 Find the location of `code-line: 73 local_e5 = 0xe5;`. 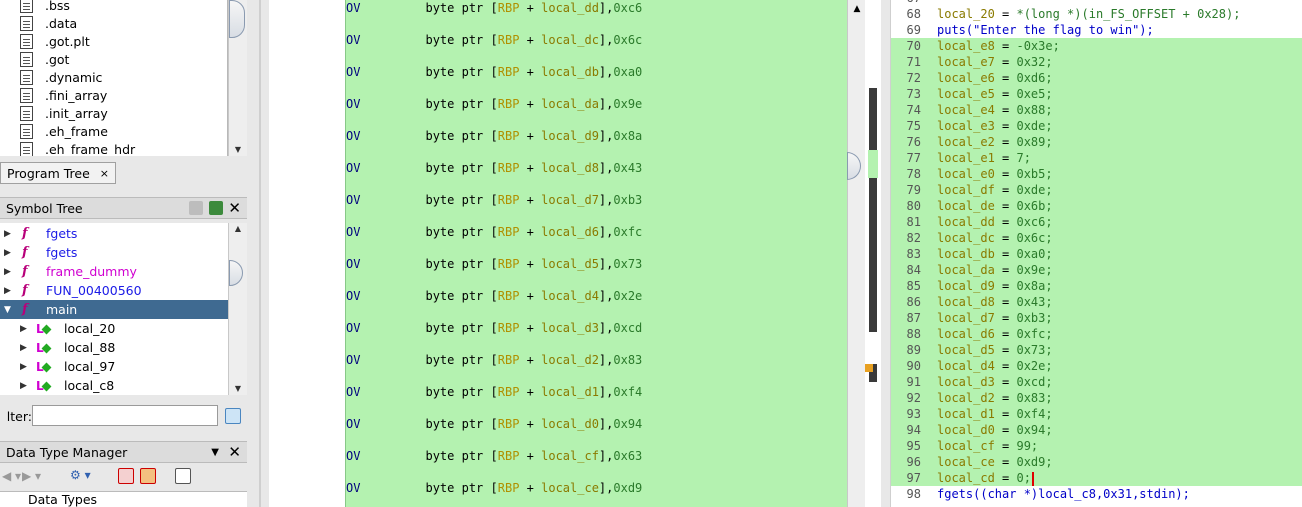

code-line: 73 local_e5 = 0xe5; is located at coordinates (1096, 94).